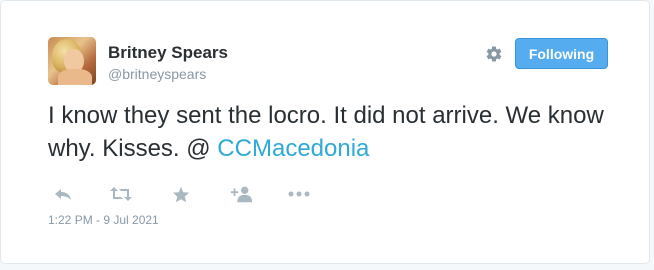  What do you see at coordinates (103, 220) in the screenshot?
I see `tweet-timestamp: 1:22 PM - 9 Jul 2021` at bounding box center [103, 220].